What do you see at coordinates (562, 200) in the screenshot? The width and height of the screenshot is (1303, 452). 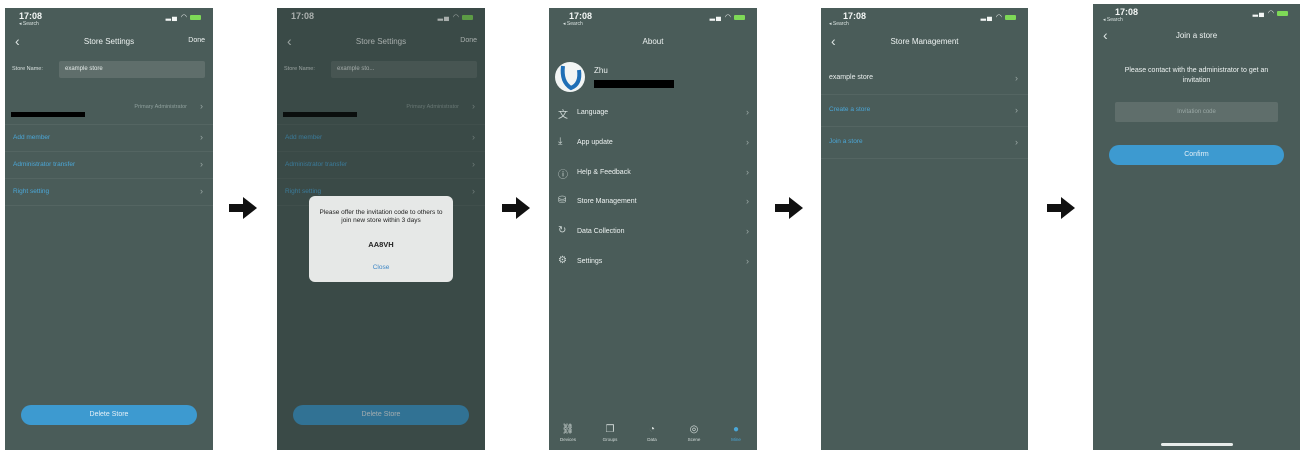 I see `database-icon: ⛁` at bounding box center [562, 200].